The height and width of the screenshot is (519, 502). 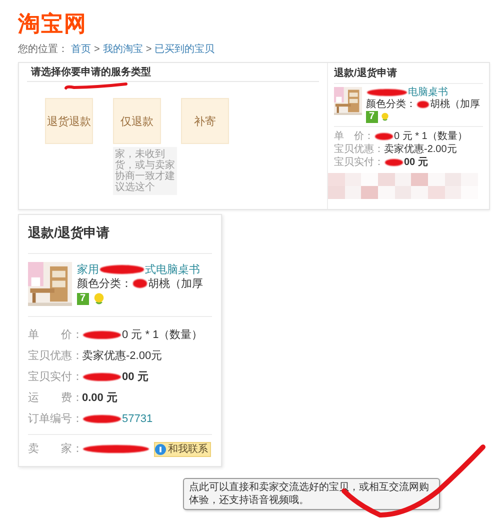 I want to click on product-title: 式电脑桌书, so click(x=172, y=270).